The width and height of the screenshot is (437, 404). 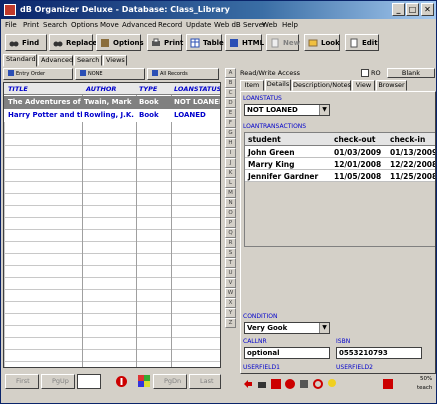 What do you see at coordinates (340, 164) in the screenshot?
I see `table-row: Marry King 12/01/2008 12/22/2008` at bounding box center [340, 164].